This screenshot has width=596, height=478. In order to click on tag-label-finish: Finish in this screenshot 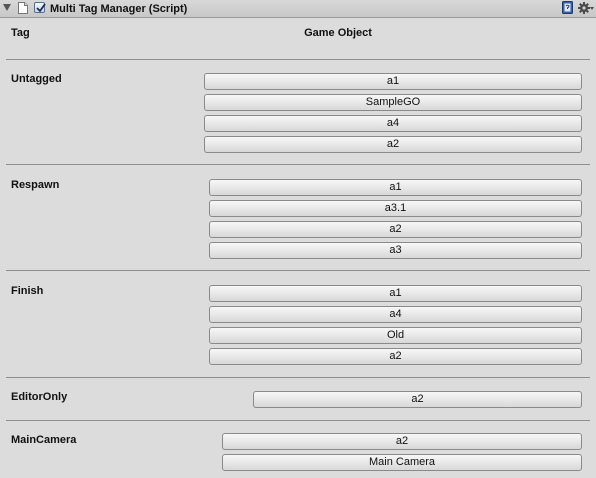, I will do `click(27, 291)`.